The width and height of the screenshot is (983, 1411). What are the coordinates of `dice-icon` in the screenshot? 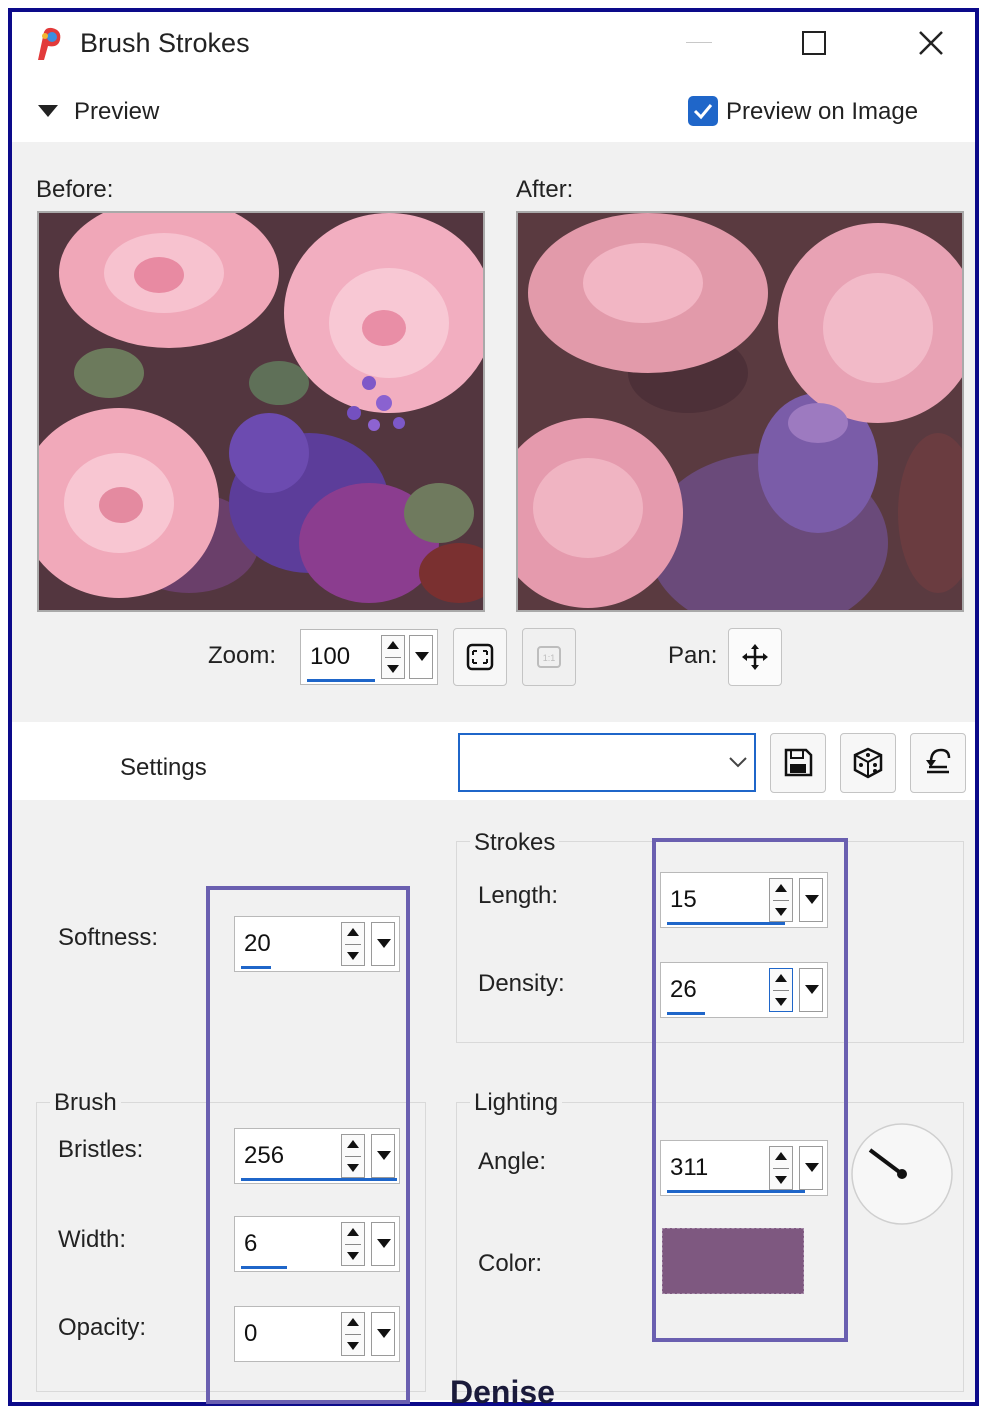 It's located at (868, 763).